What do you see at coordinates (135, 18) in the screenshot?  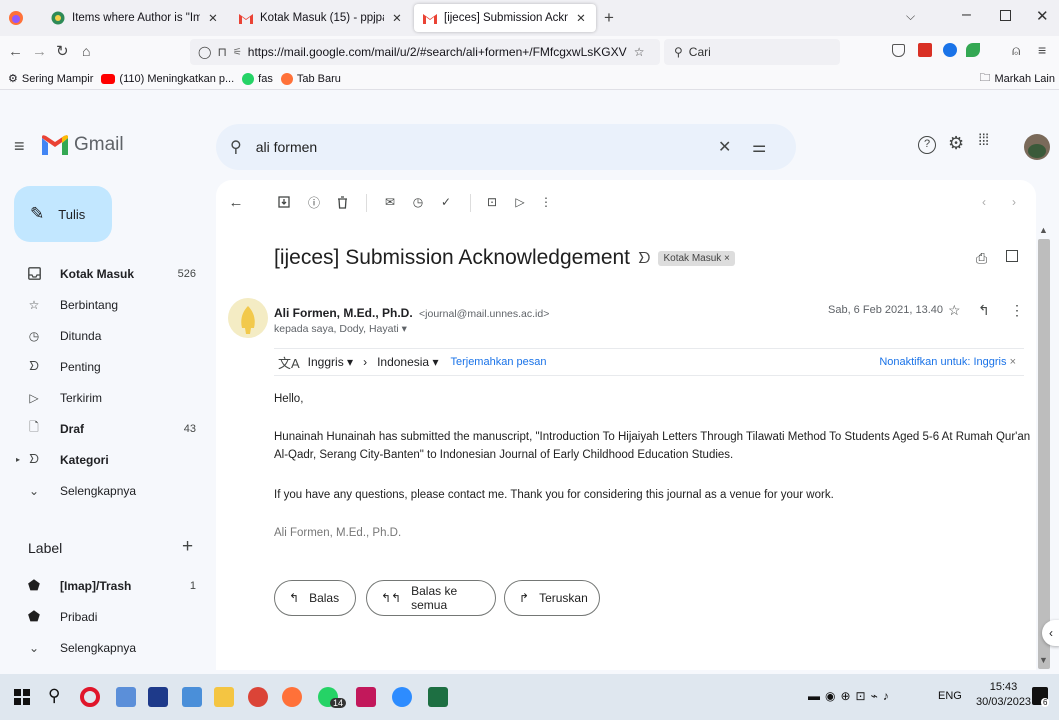 I see `browser-tab: Items where Author is "Imroat ✕` at bounding box center [135, 18].